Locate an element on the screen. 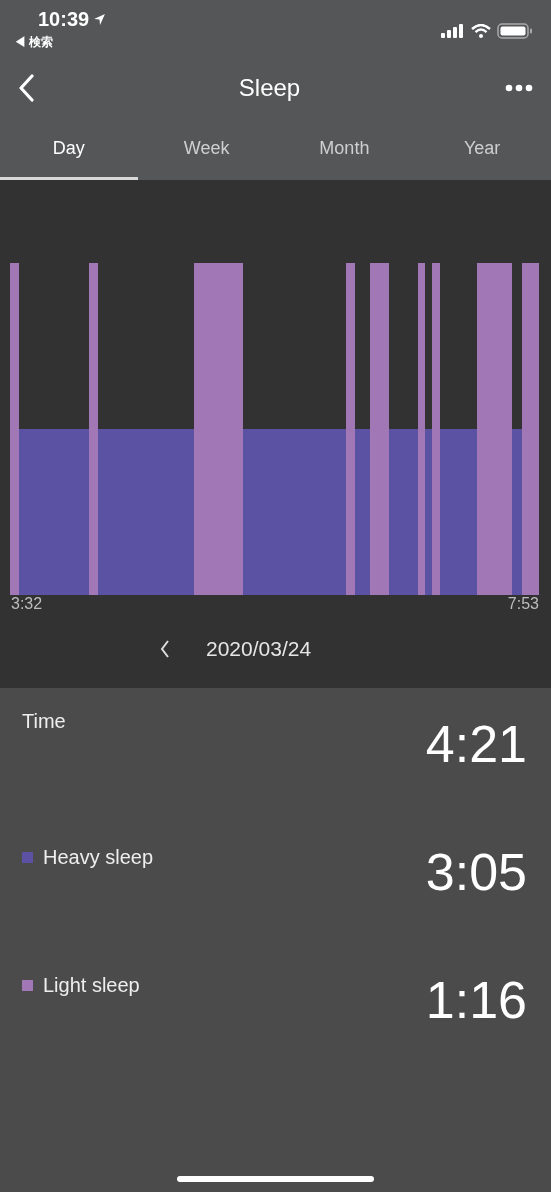  stat-value: 1:16 is located at coordinates (476, 1000).